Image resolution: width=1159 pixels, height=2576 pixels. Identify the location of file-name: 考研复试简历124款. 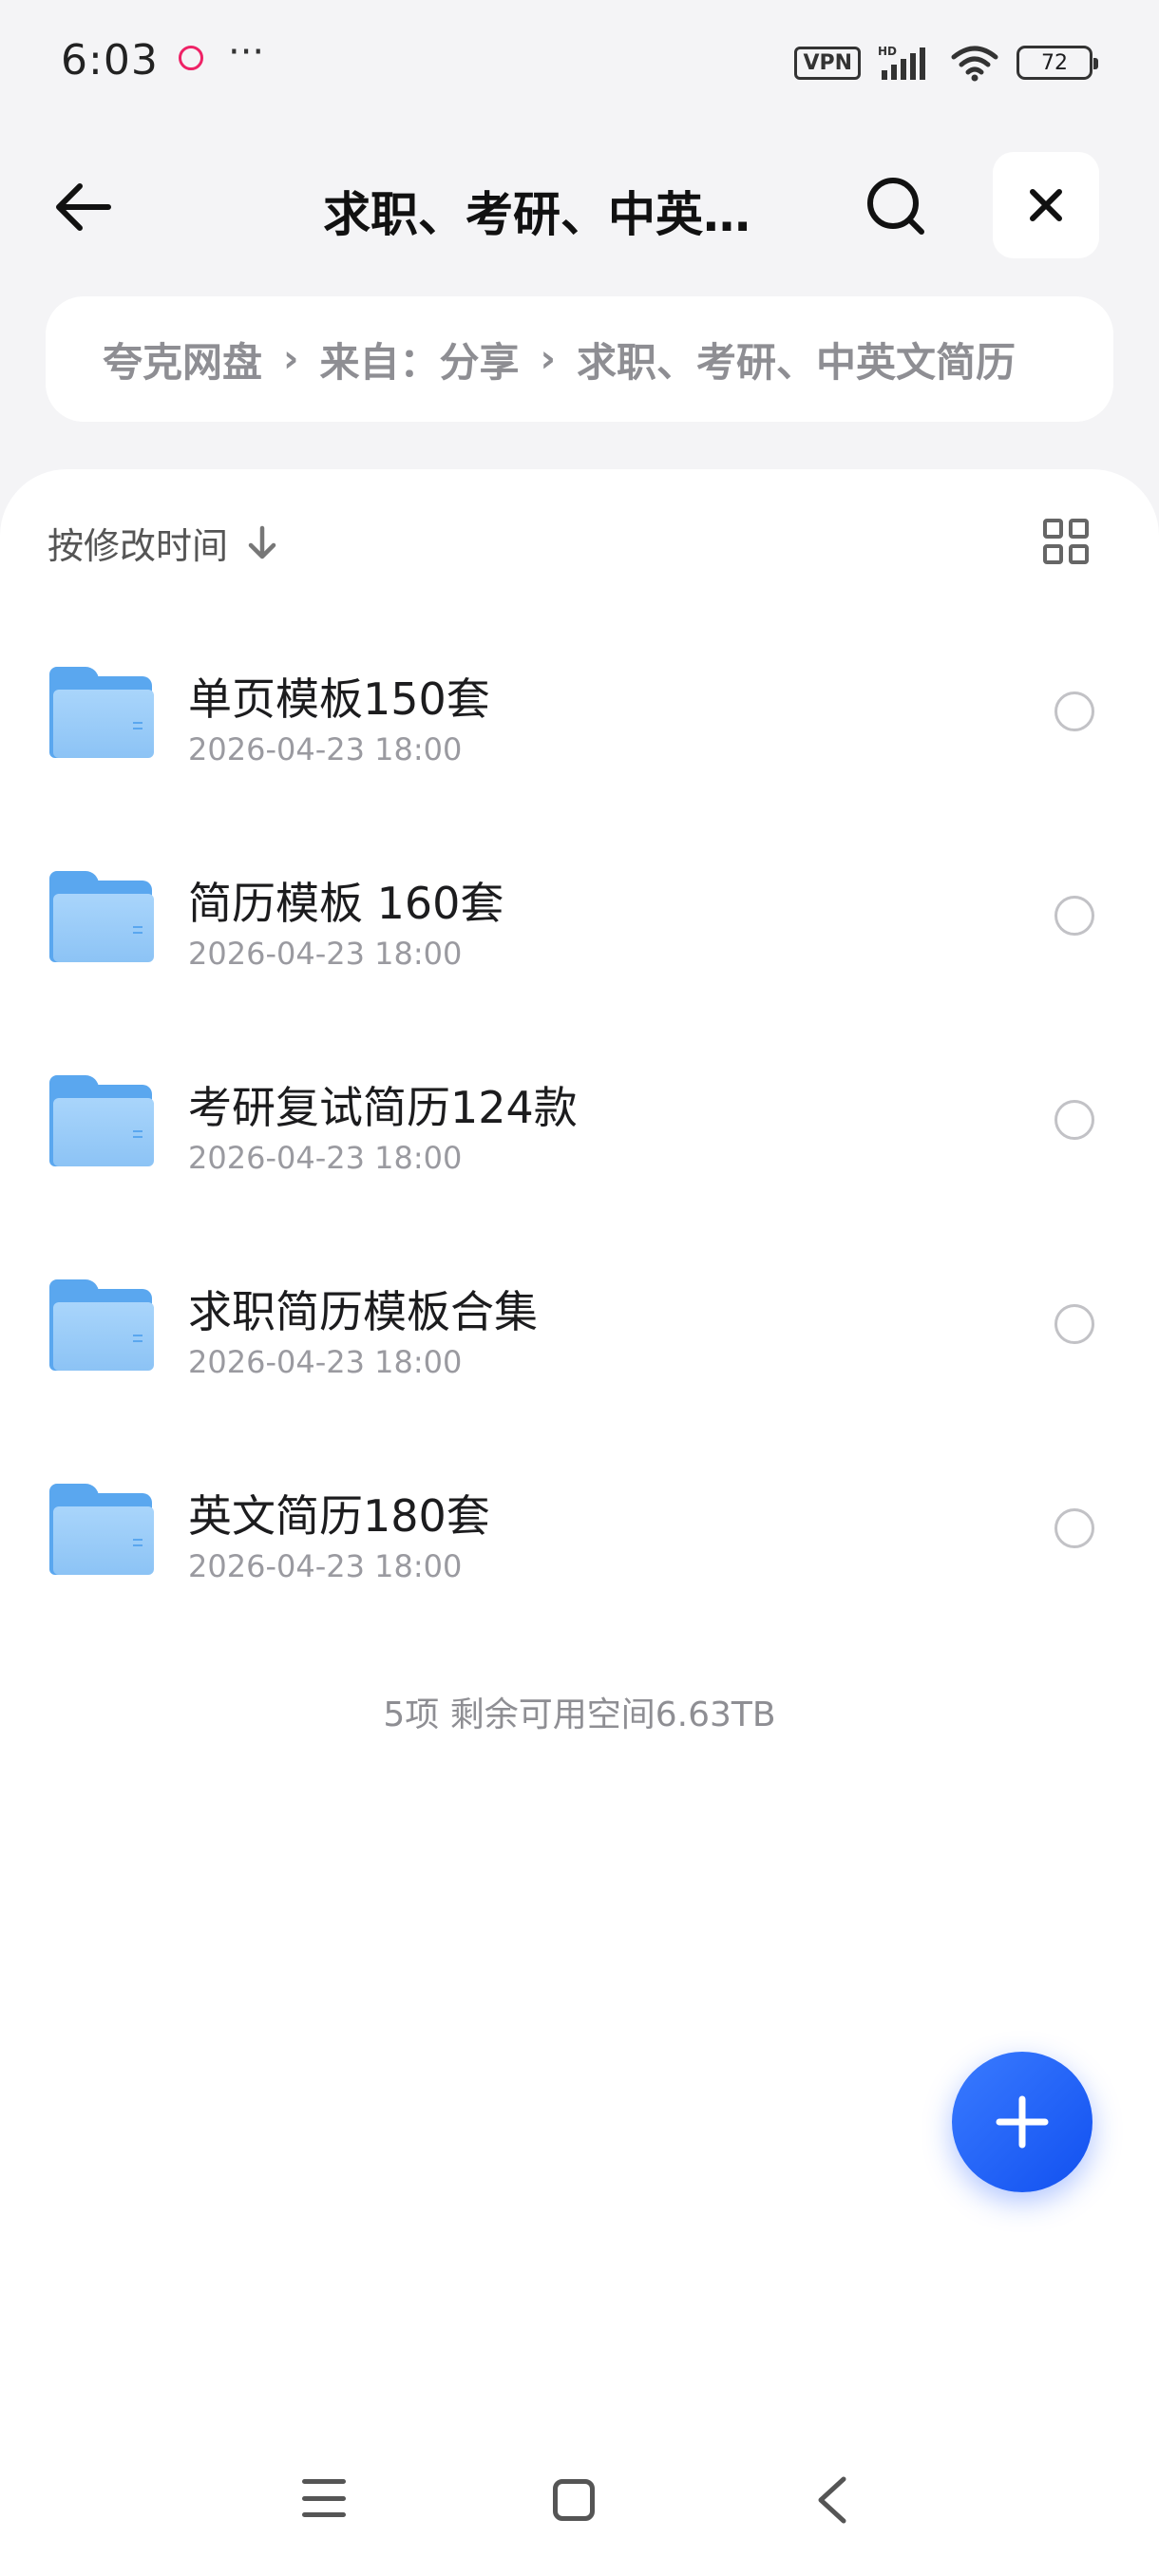
(383, 1107).